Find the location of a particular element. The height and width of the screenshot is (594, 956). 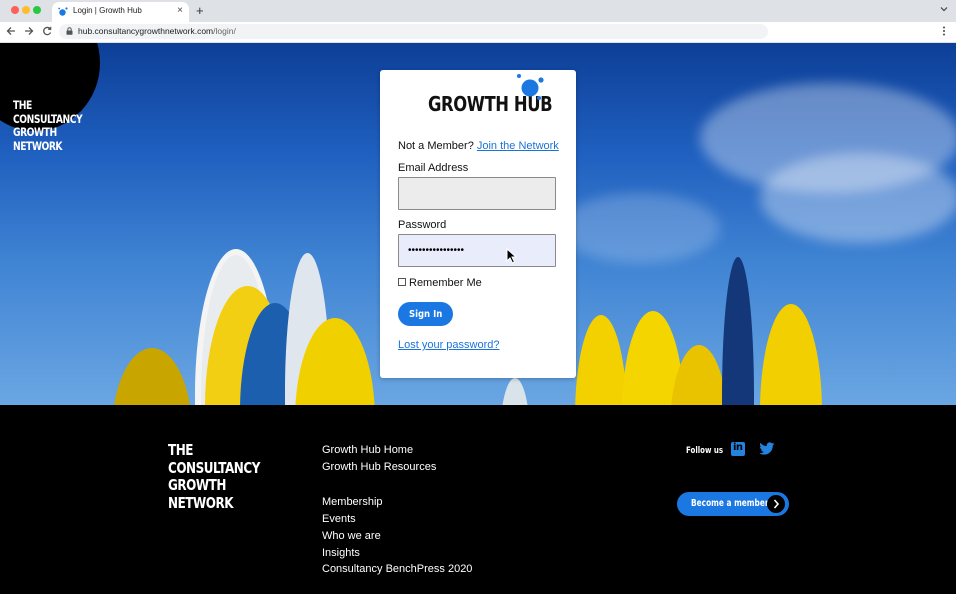

linkedin-icon: in is located at coordinates (738, 449).